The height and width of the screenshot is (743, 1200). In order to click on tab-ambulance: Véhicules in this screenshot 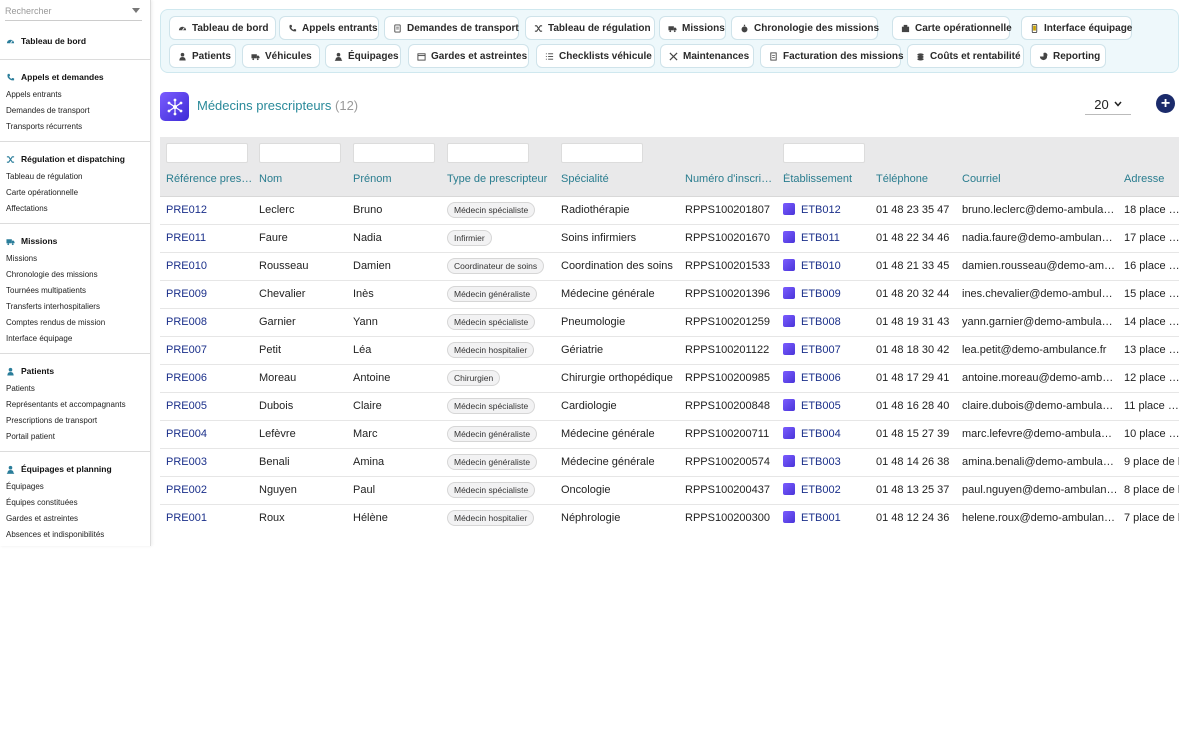, I will do `click(281, 56)`.